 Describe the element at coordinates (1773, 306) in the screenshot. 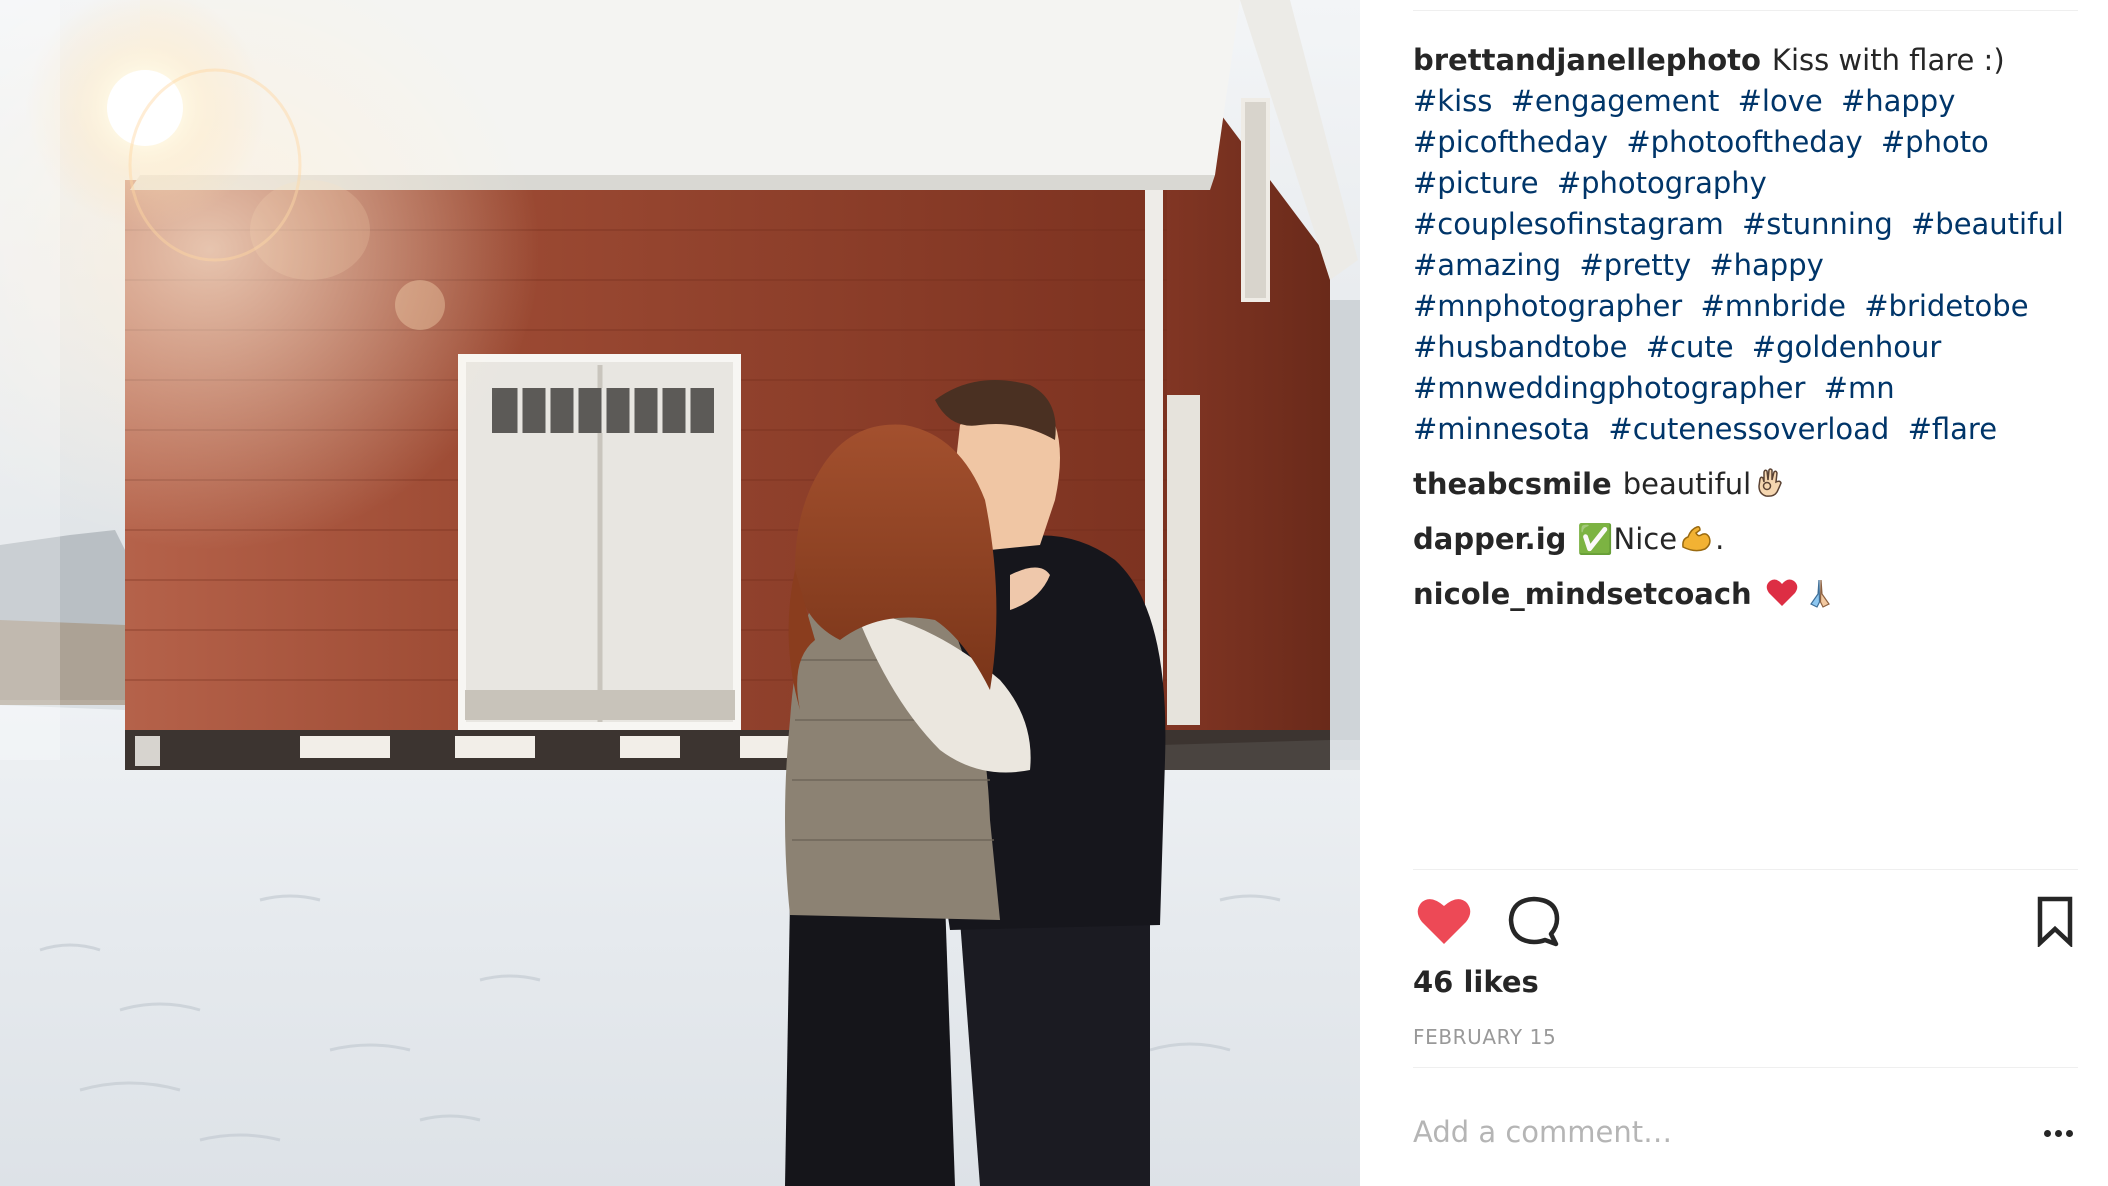

I see `hashtag-link: #mnbride` at that location.